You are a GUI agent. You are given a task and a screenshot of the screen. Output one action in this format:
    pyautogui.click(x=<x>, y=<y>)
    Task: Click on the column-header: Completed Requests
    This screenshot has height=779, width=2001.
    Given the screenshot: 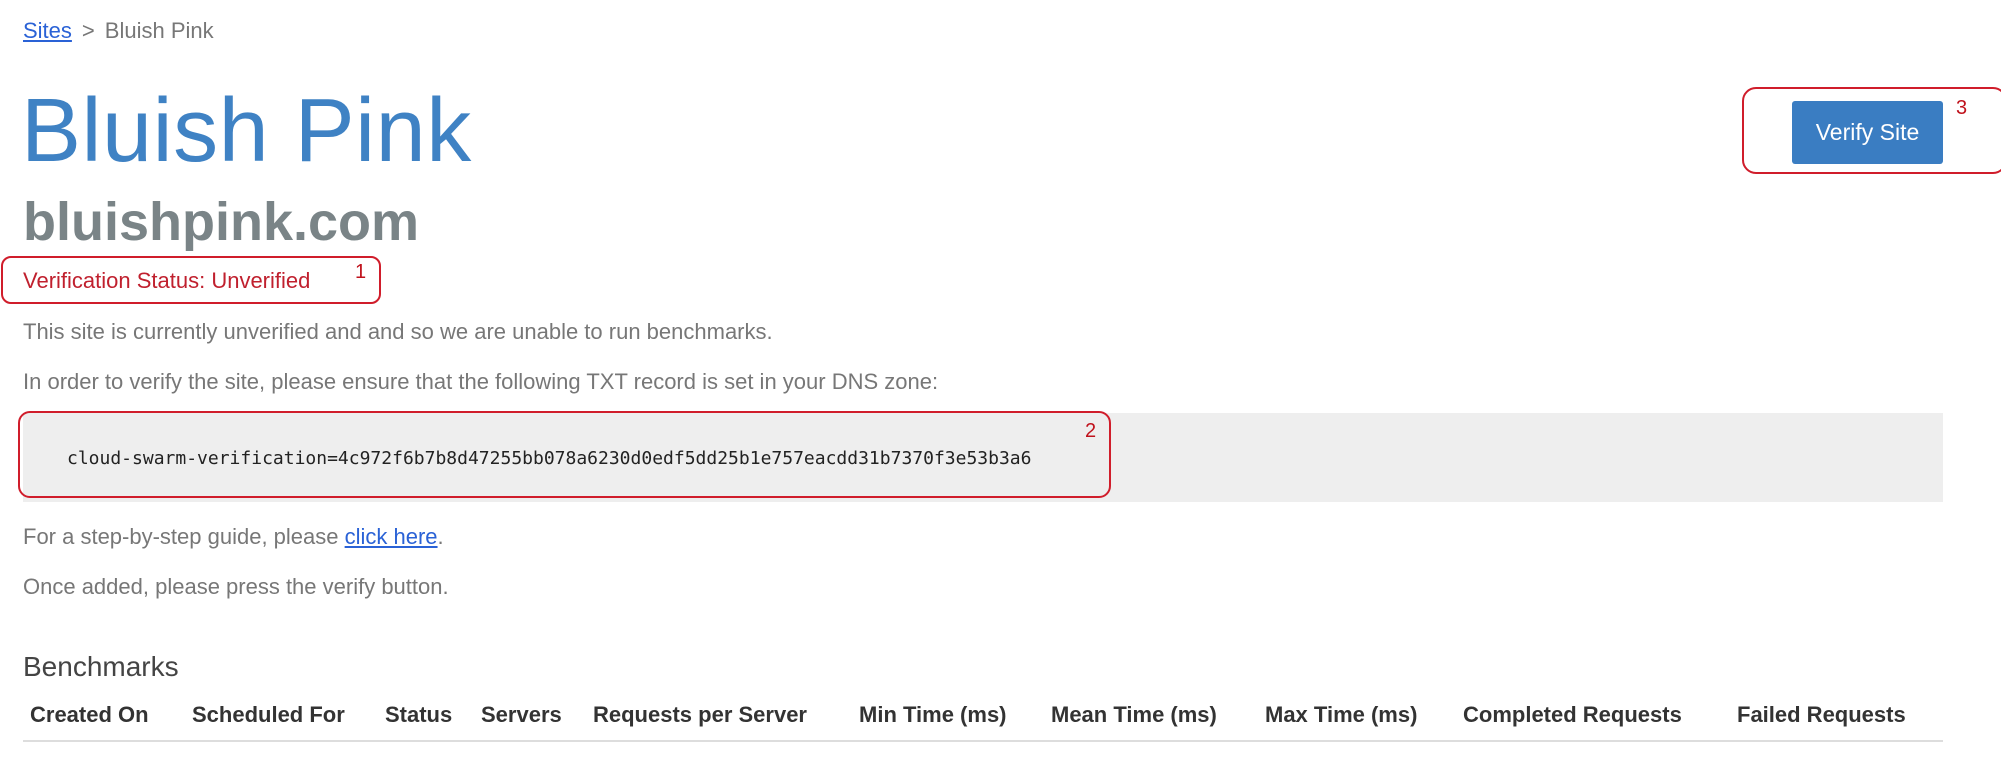 What is the action you would take?
    pyautogui.click(x=1572, y=715)
    